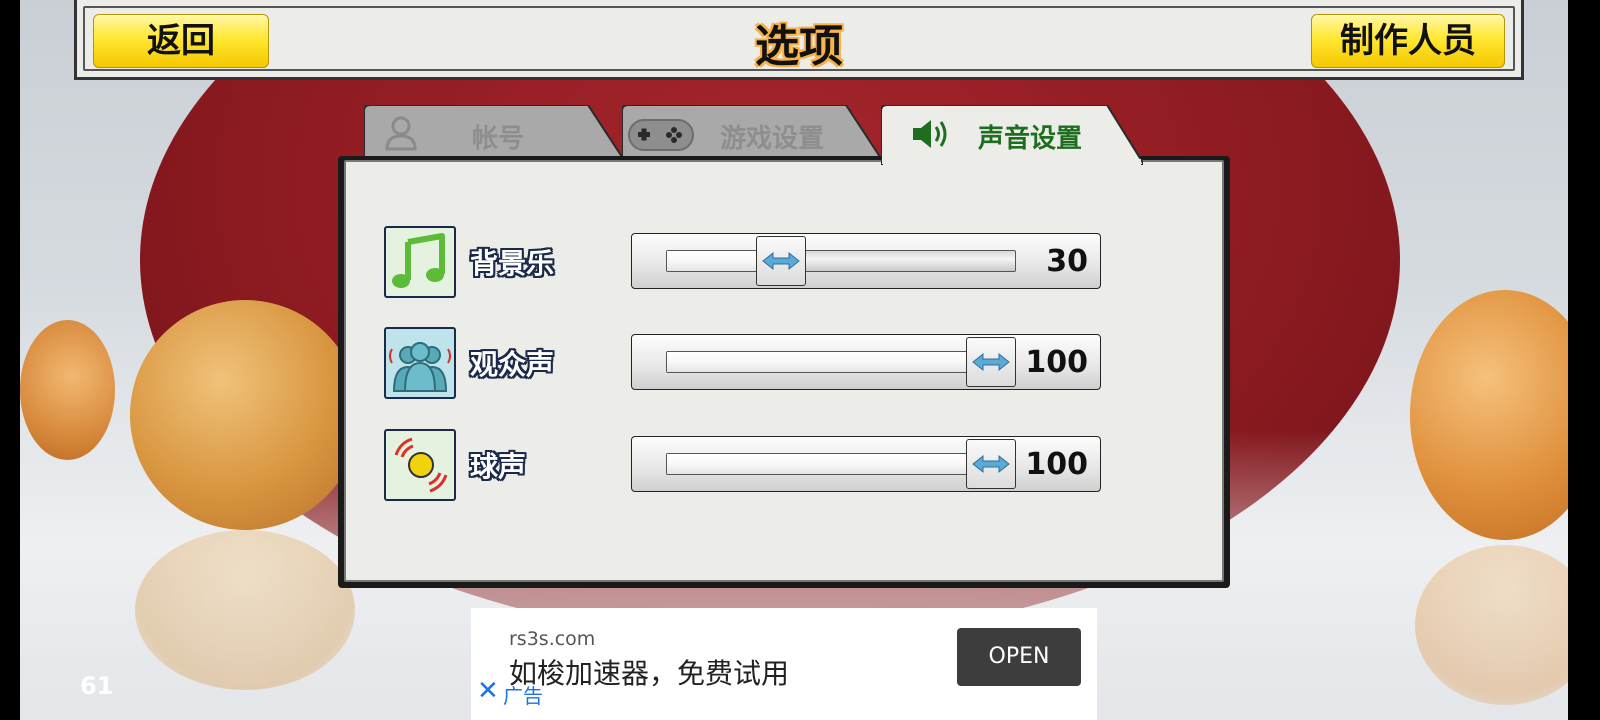 The height and width of the screenshot is (720, 1600). I want to click on tab-account: 帐号, so click(495, 134).